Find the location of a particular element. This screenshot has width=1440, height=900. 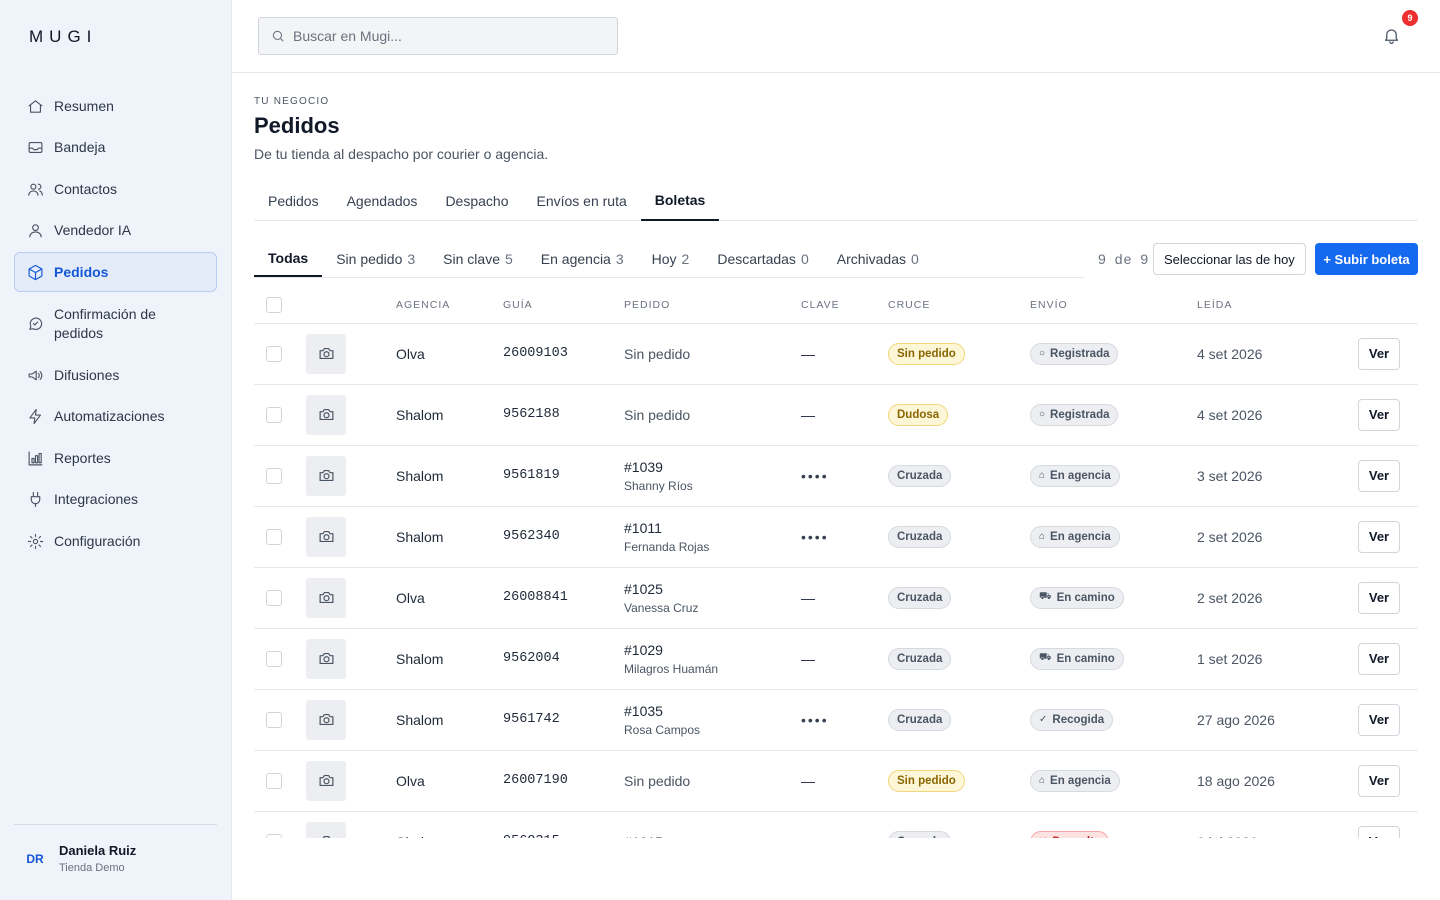

row-action-cell: Ver is located at coordinates (1379, 415).